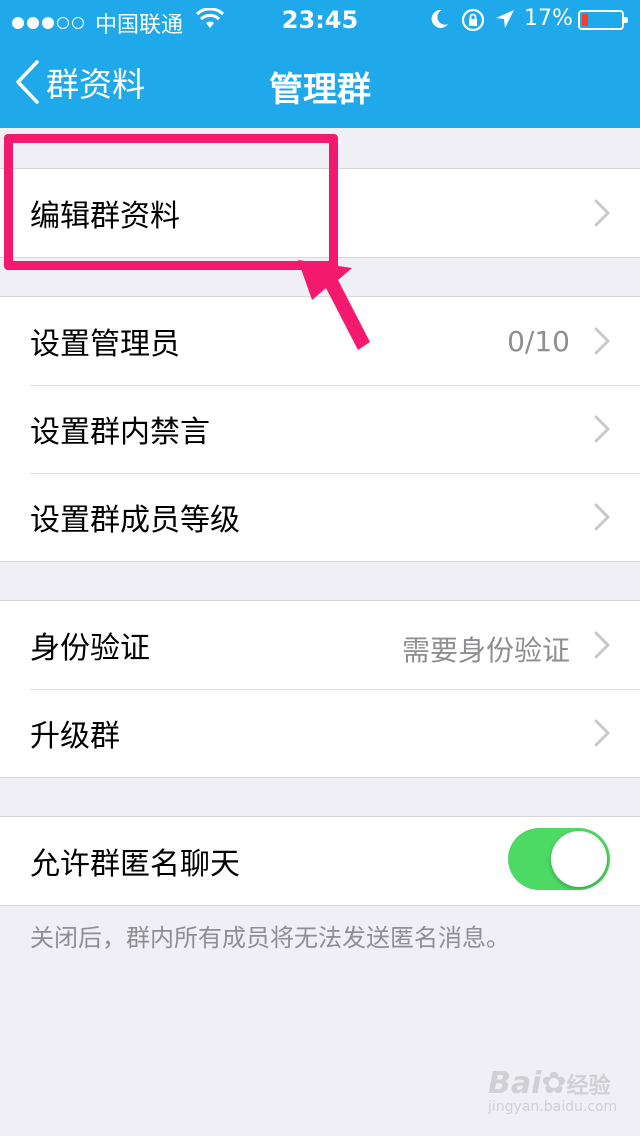 The image size is (640, 1136). I want to click on anonymous-chat-row: 允许群匿名聊天, so click(320, 861).